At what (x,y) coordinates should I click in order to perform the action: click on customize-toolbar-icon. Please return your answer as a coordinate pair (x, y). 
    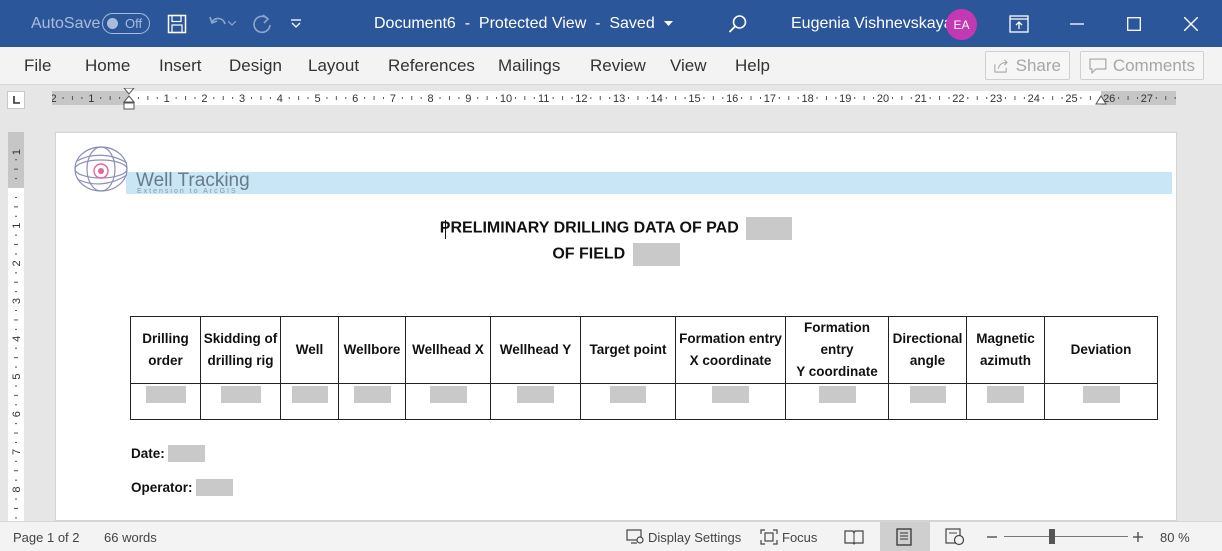
    Looking at the image, I should click on (296, 23).